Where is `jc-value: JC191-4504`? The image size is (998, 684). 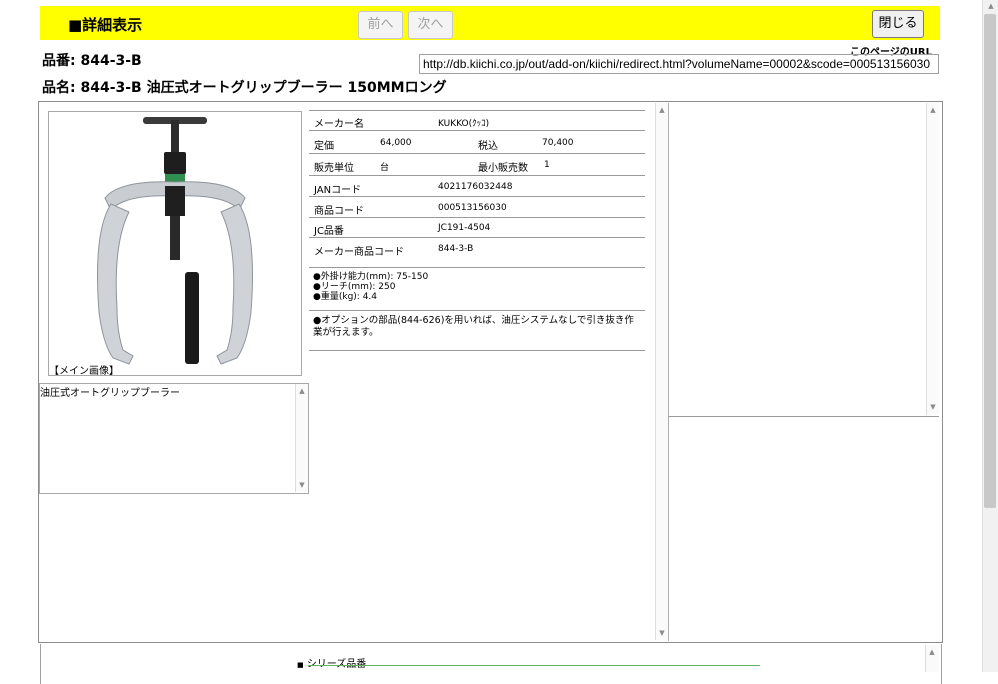
jc-value: JC191-4504 is located at coordinates (464, 228).